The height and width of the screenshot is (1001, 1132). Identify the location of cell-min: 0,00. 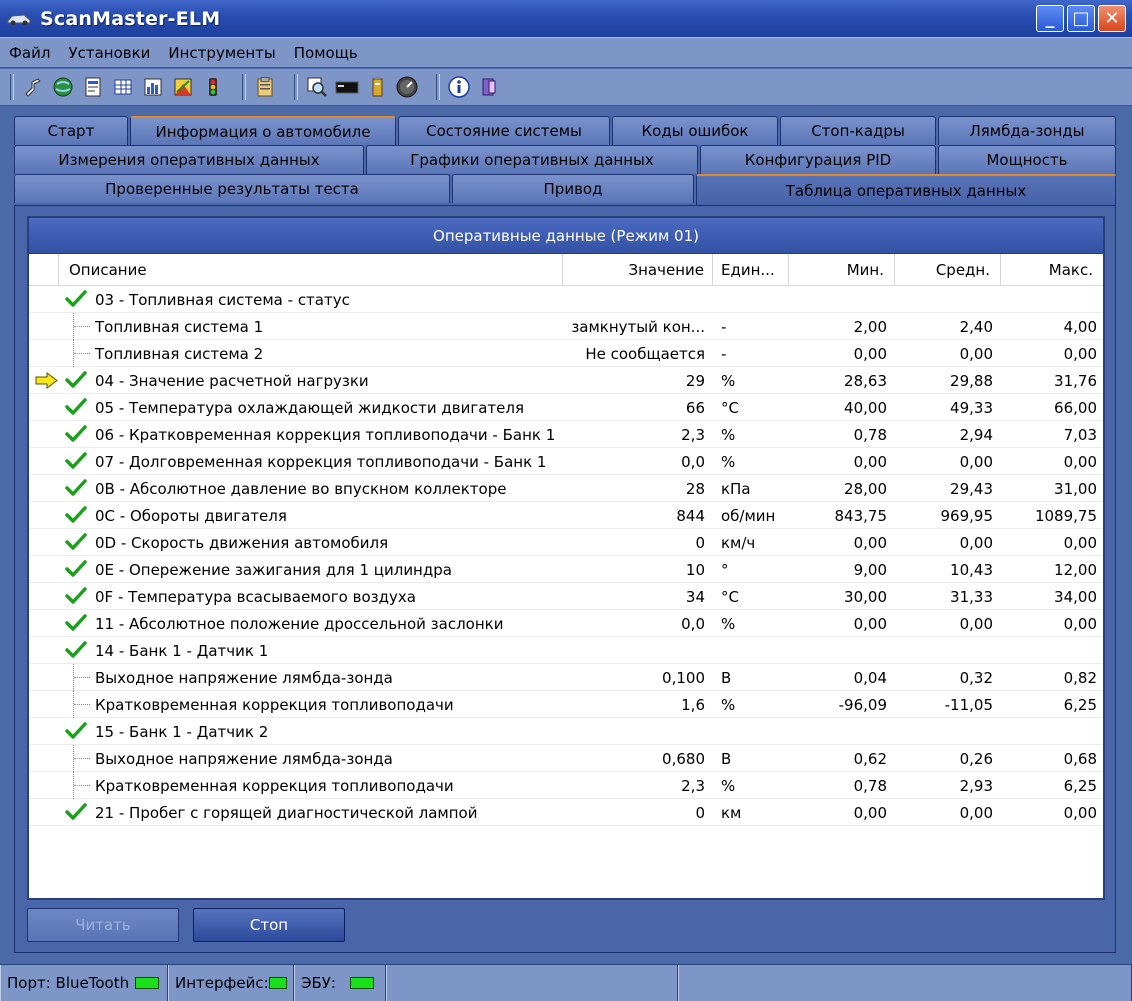
(870, 623).